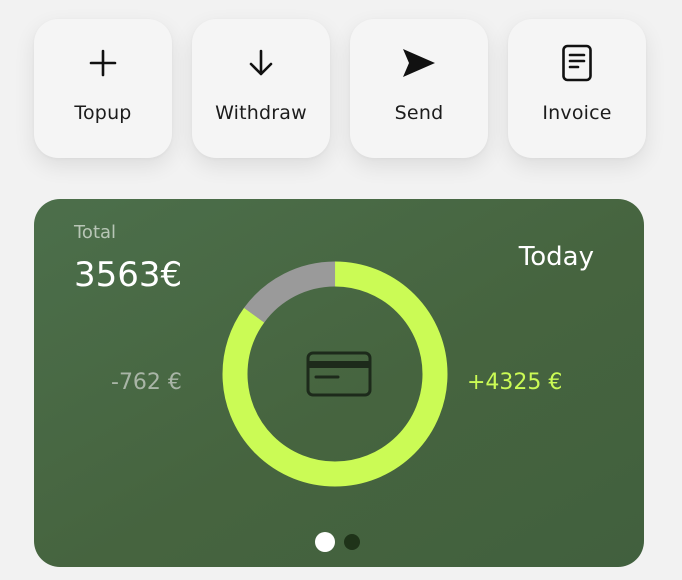 Image resolution: width=682 pixels, height=580 pixels. What do you see at coordinates (419, 88) in the screenshot?
I see `send-button: Send` at bounding box center [419, 88].